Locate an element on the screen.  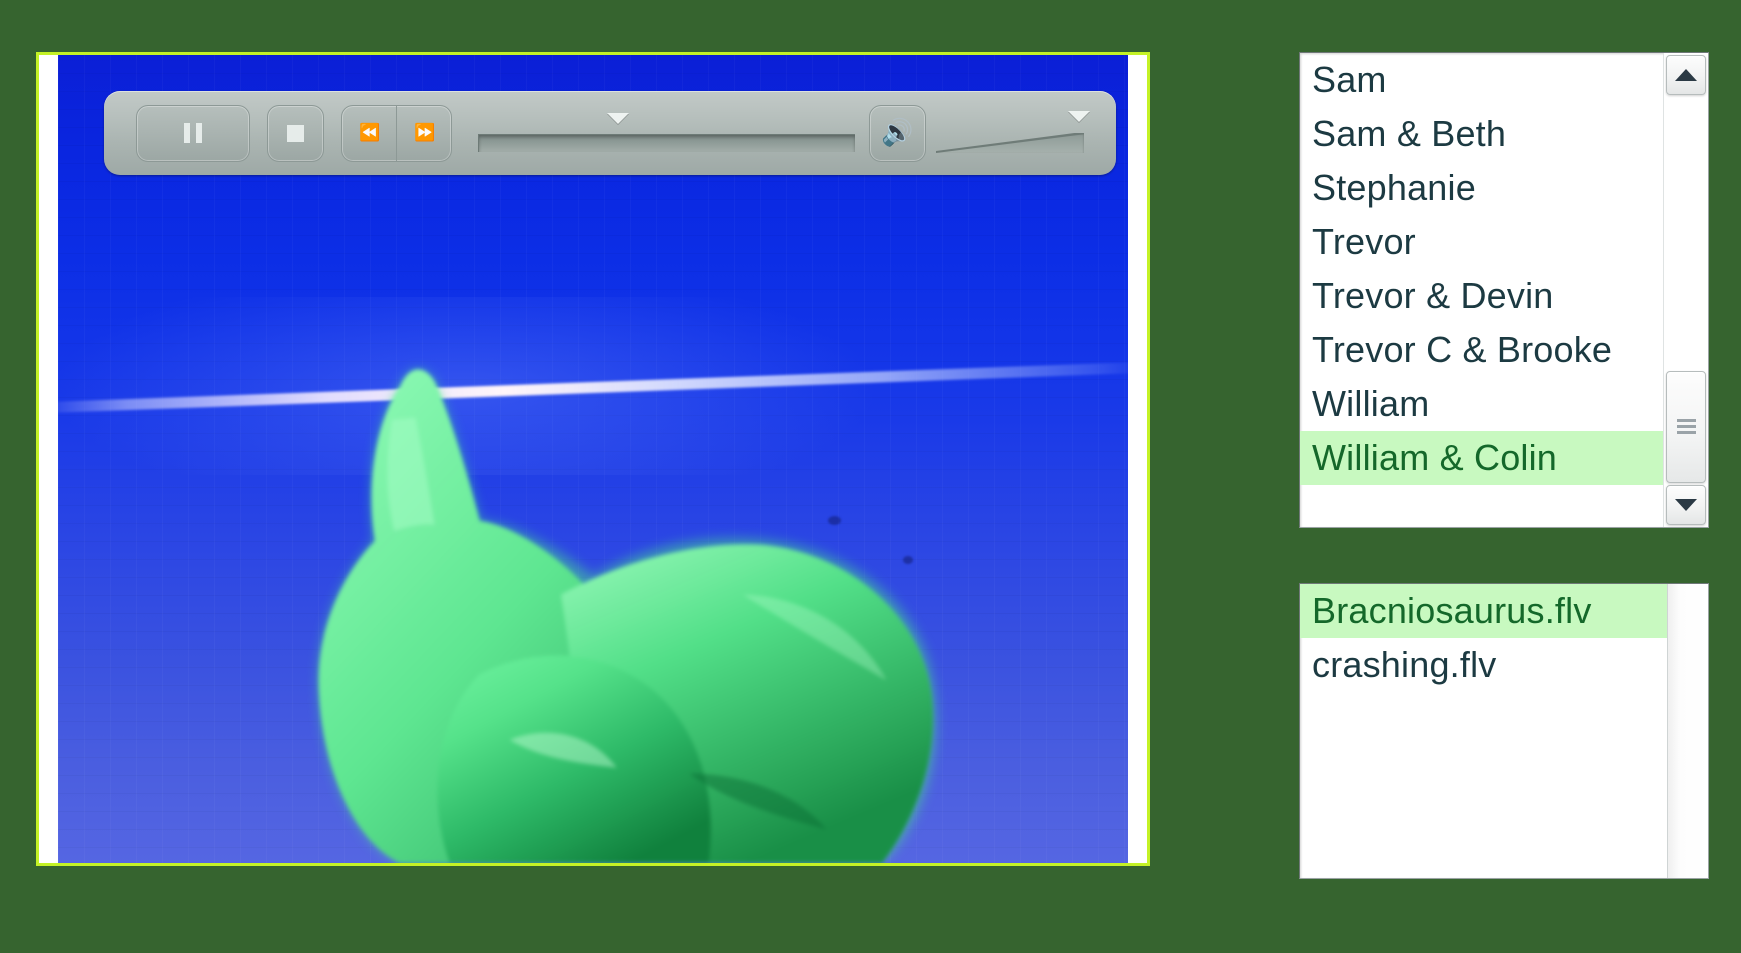
scroll-up-button is located at coordinates (1686, 75).